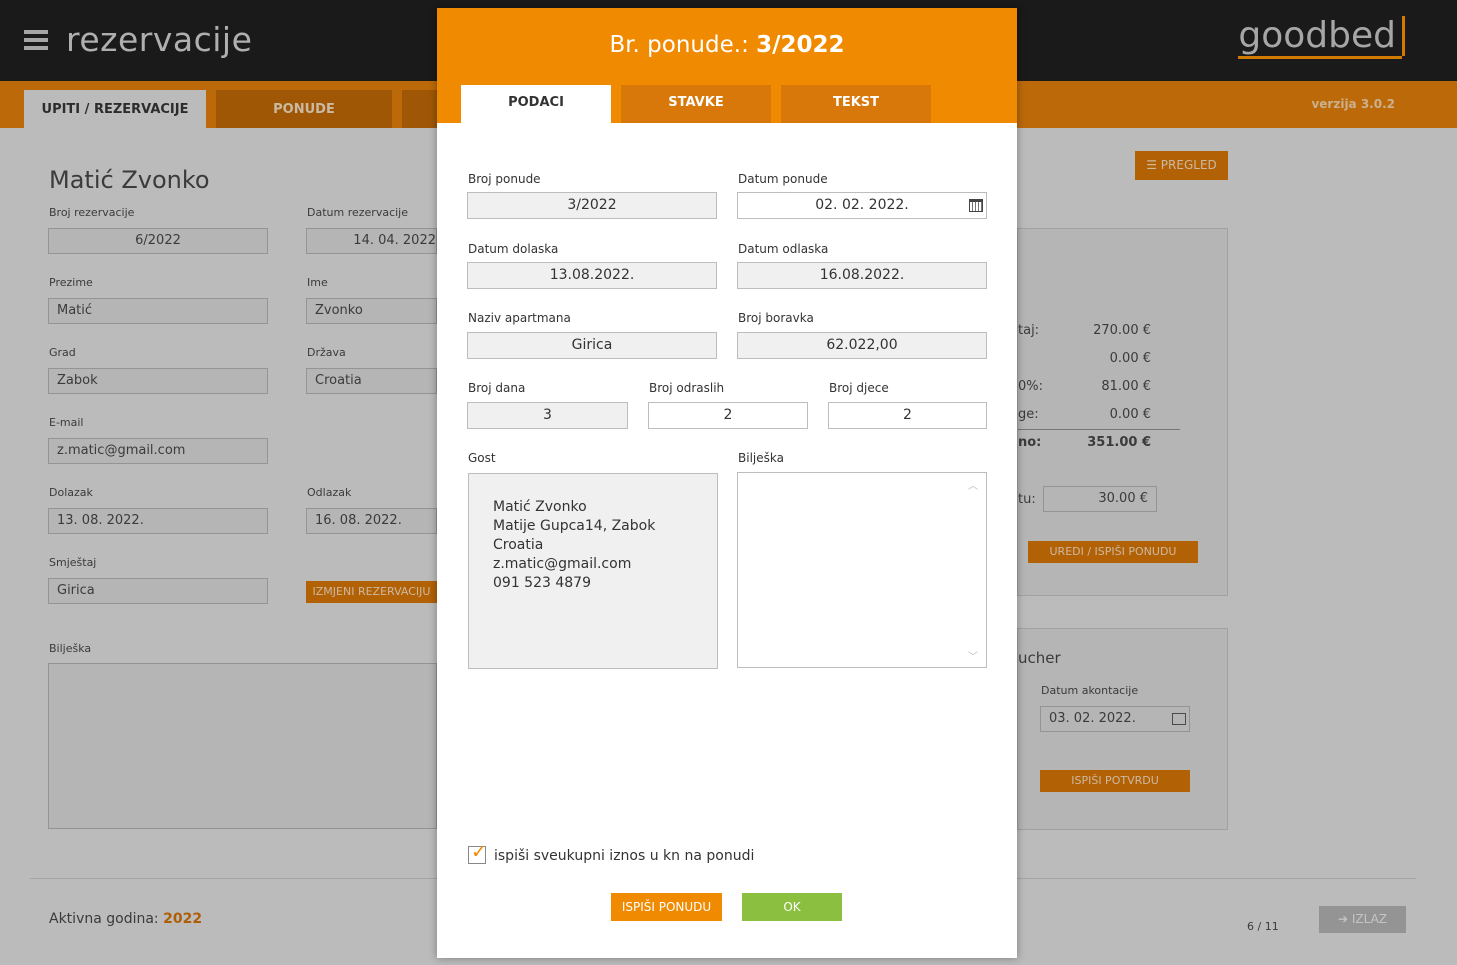 The image size is (1457, 965). What do you see at coordinates (783, 249) in the screenshot?
I see `datum-odlaska-label: Datum odlaska` at bounding box center [783, 249].